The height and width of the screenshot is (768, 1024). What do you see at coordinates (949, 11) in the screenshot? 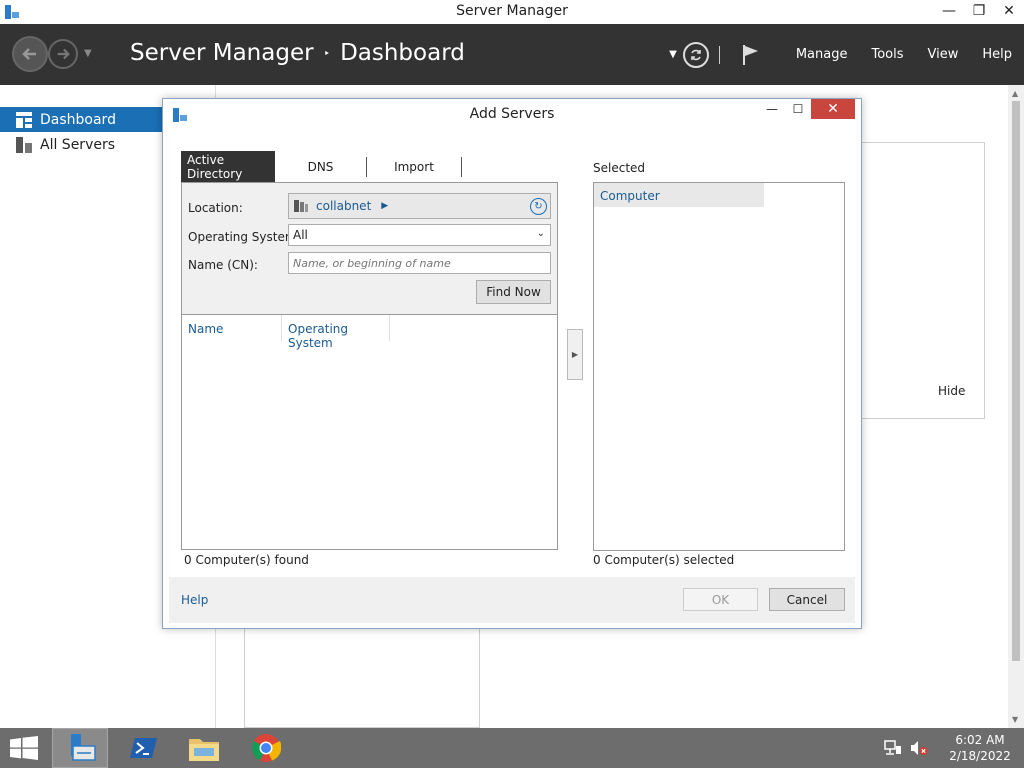
I see `minimize-button: —` at bounding box center [949, 11].